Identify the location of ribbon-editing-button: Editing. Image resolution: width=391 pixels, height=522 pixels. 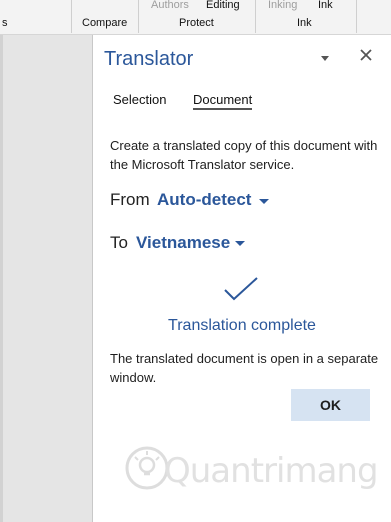
(223, 5).